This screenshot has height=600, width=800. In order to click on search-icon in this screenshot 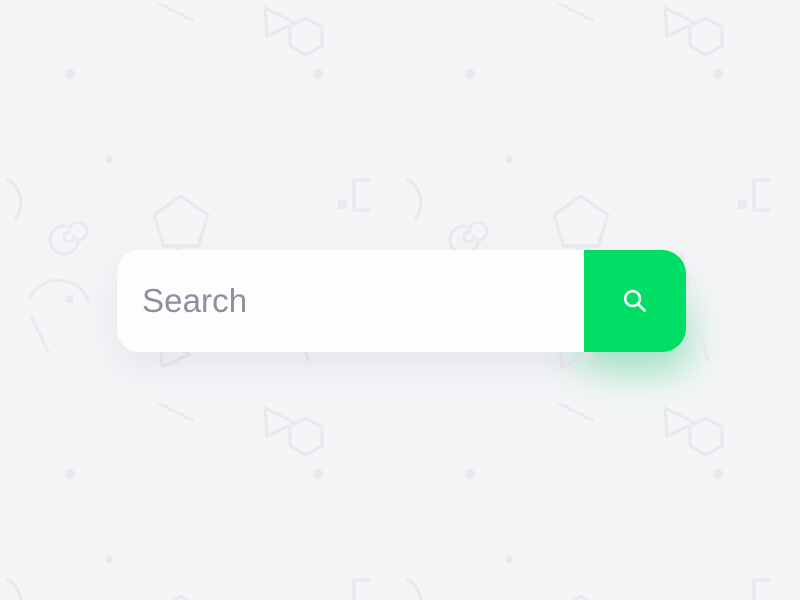, I will do `click(634, 300)`.